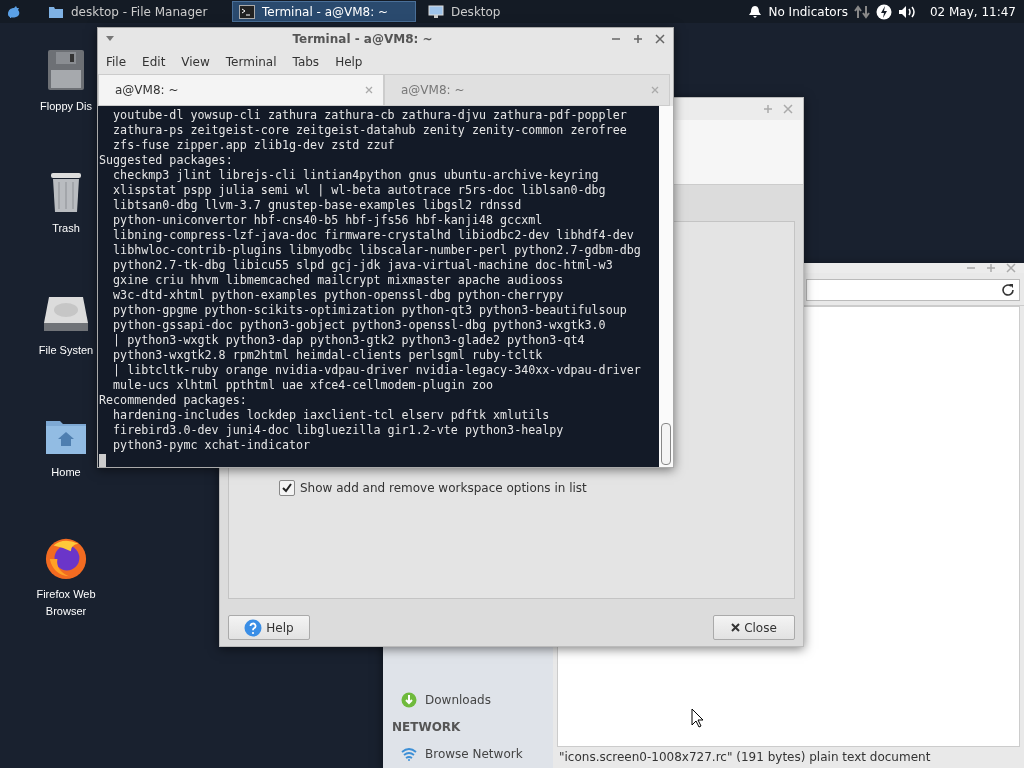 Image resolution: width=1024 pixels, height=768 pixels. What do you see at coordinates (468, 700) in the screenshot?
I see `sidebar-item: Downloads` at bounding box center [468, 700].